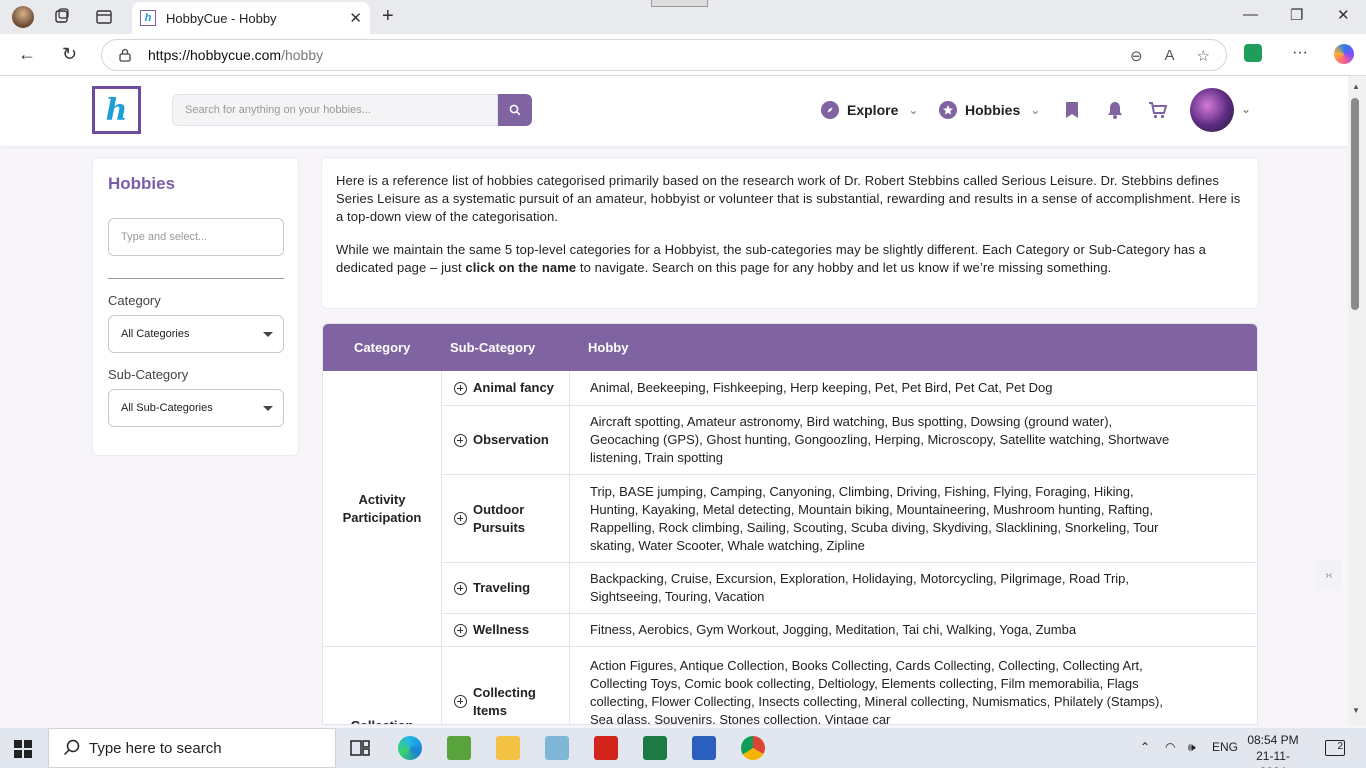 The height and width of the screenshot is (768, 1366). I want to click on nav-explore: Explore ⌄, so click(869, 110).